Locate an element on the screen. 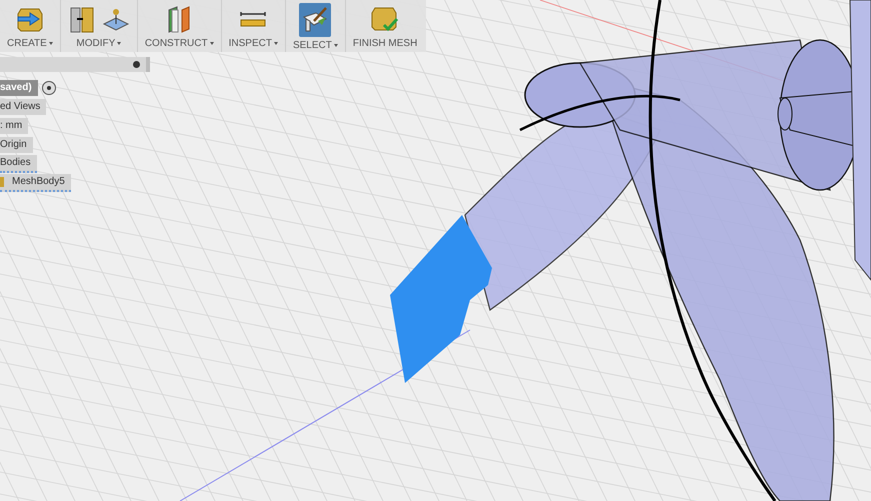 This screenshot has height=501, width=871. selected-tool-highlight is located at coordinates (315, 20).